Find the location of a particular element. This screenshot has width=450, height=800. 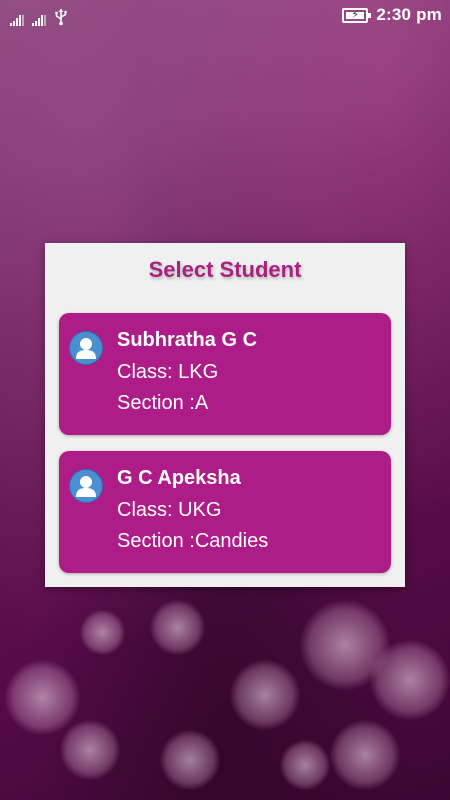

student-class: Class: UKG is located at coordinates (169, 510).